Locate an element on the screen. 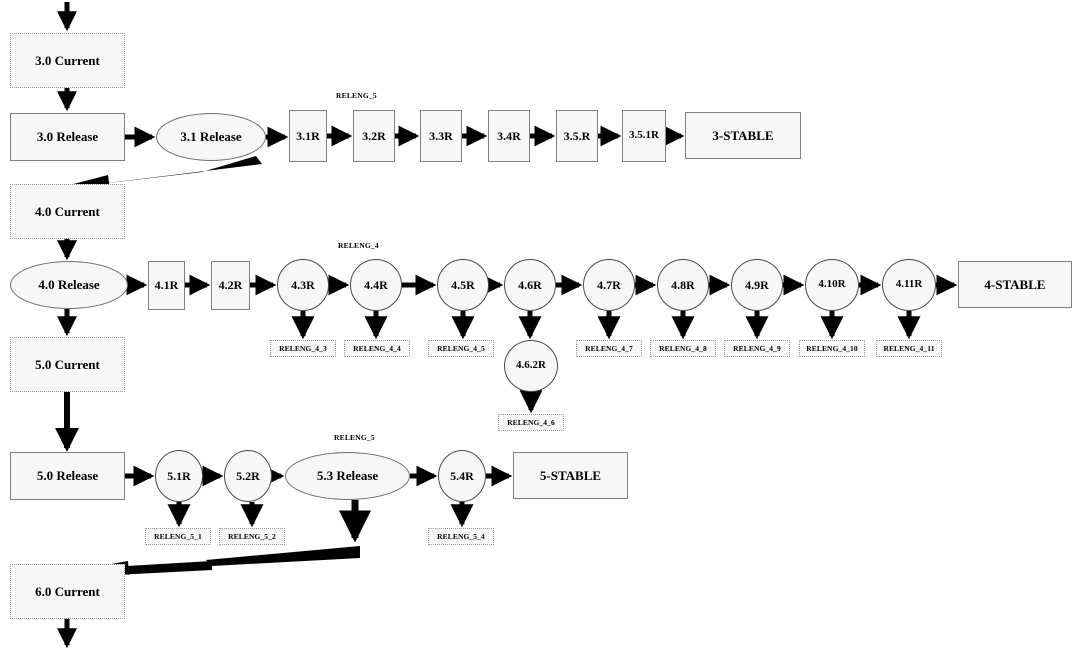  node-3-5-1r: 3.5.1R is located at coordinates (644, 136).